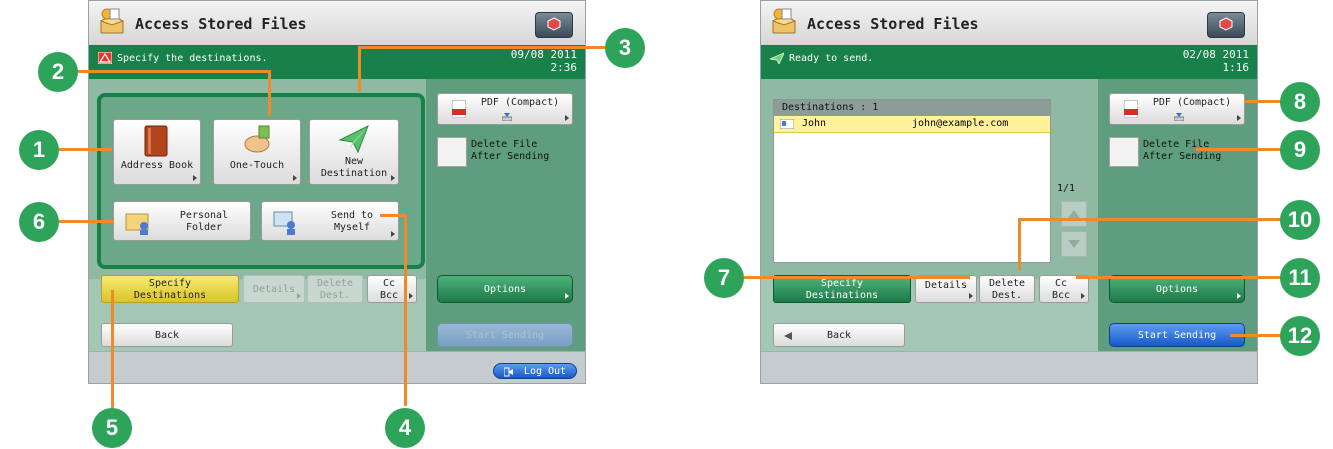  Describe the element at coordinates (192, 58) in the screenshot. I see `status-message: Specify the destinations.` at that location.